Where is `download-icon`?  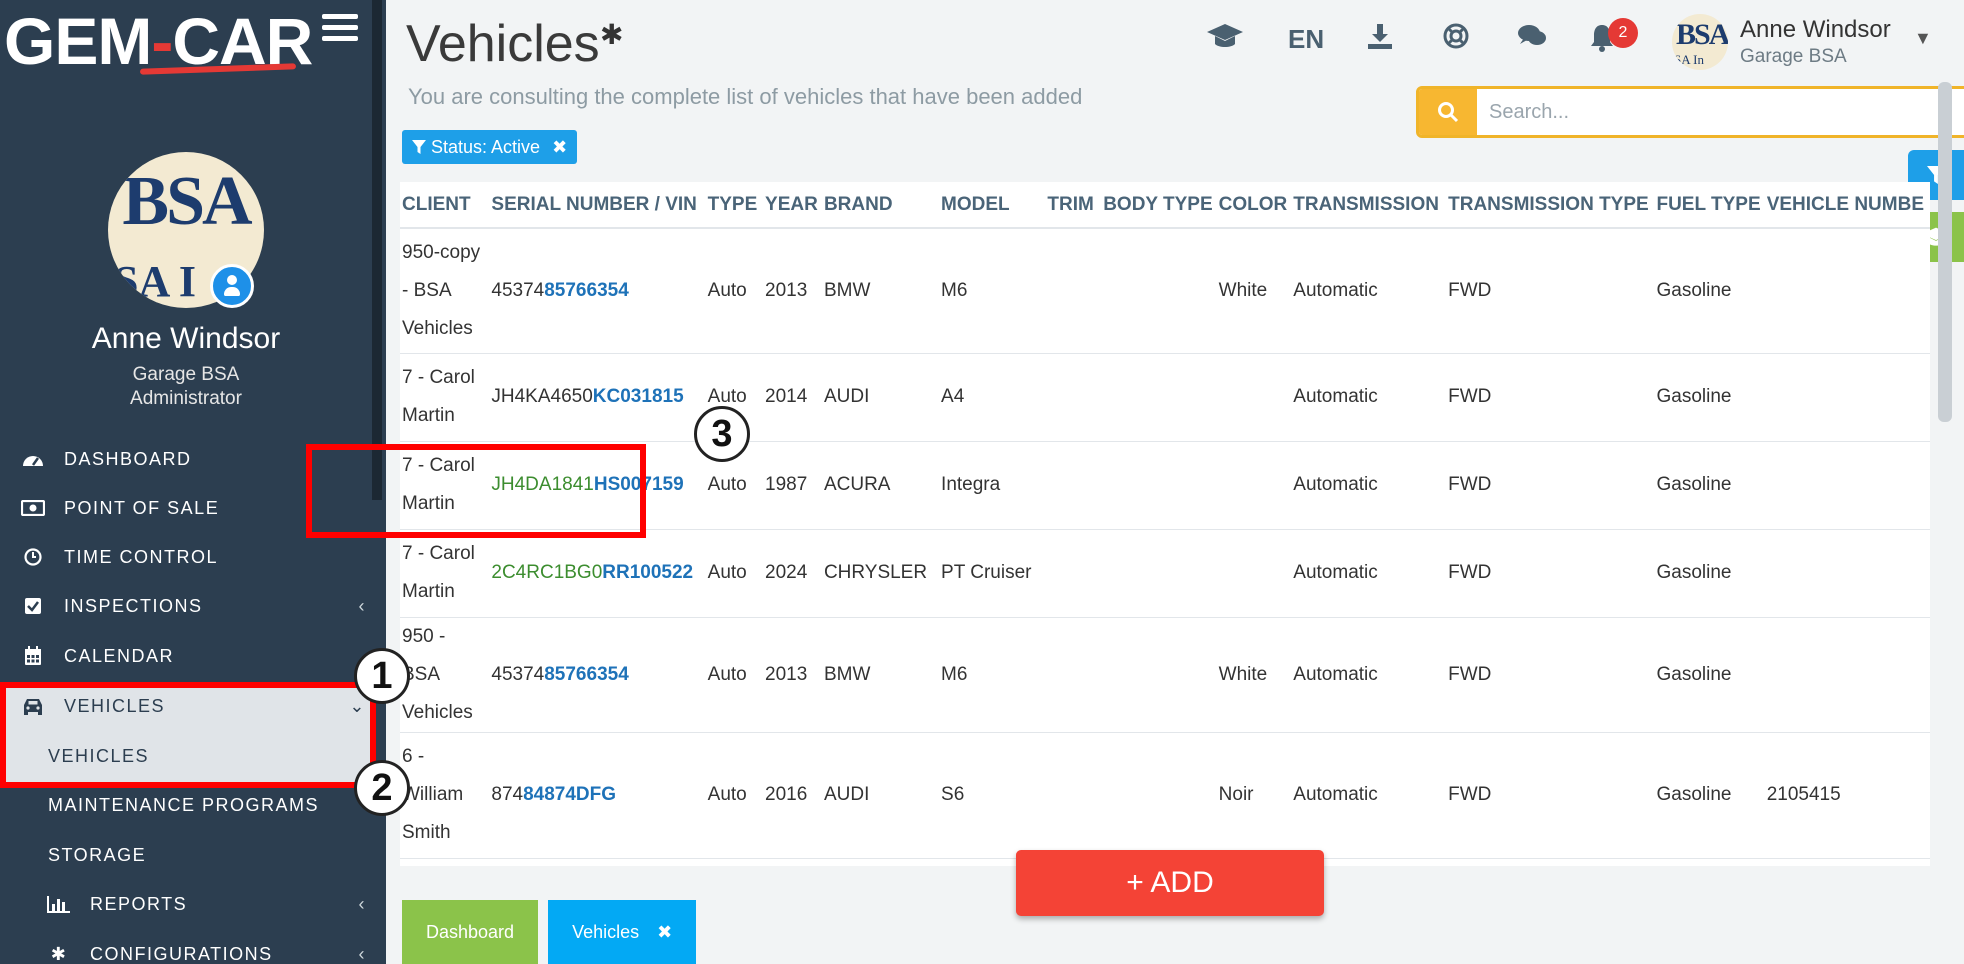
download-icon is located at coordinates (1380, 39).